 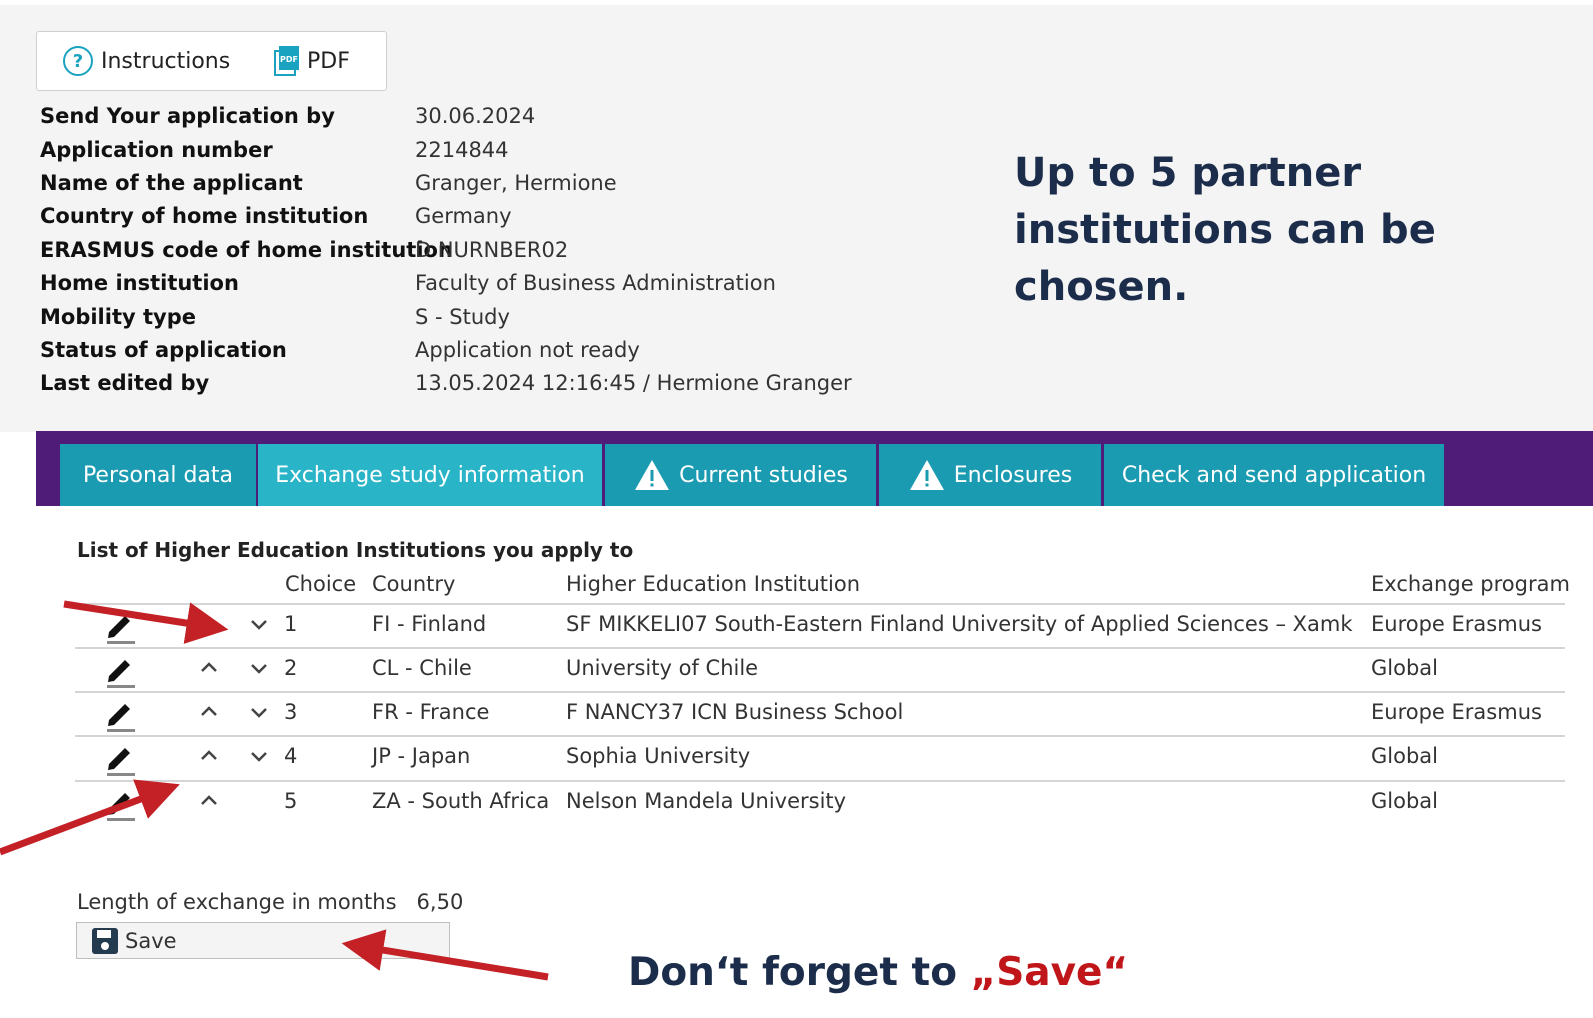 I want to click on header-choice: Choice, so click(x=321, y=584).